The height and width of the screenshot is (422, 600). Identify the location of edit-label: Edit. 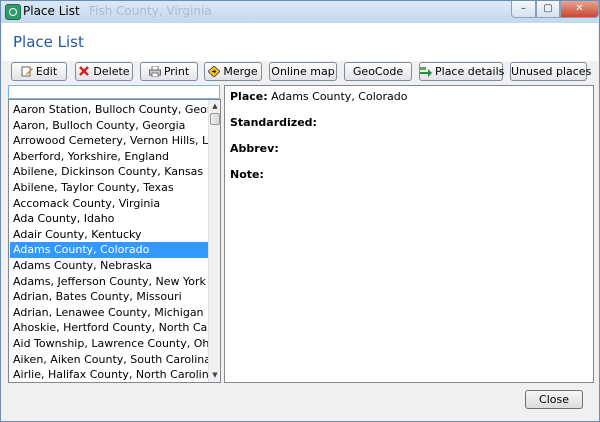
(46, 71).